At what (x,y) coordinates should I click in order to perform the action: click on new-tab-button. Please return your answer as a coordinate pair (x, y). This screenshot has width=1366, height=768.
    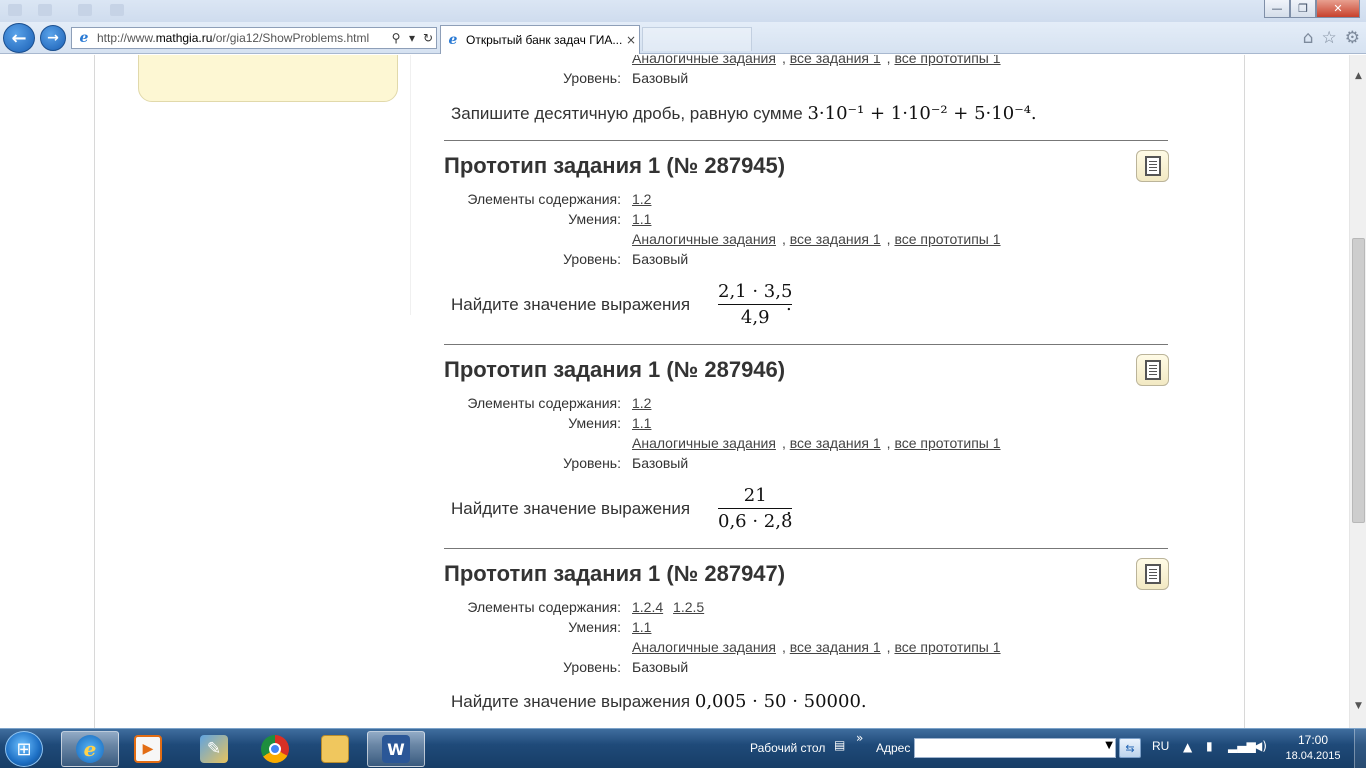
    Looking at the image, I should click on (697, 39).